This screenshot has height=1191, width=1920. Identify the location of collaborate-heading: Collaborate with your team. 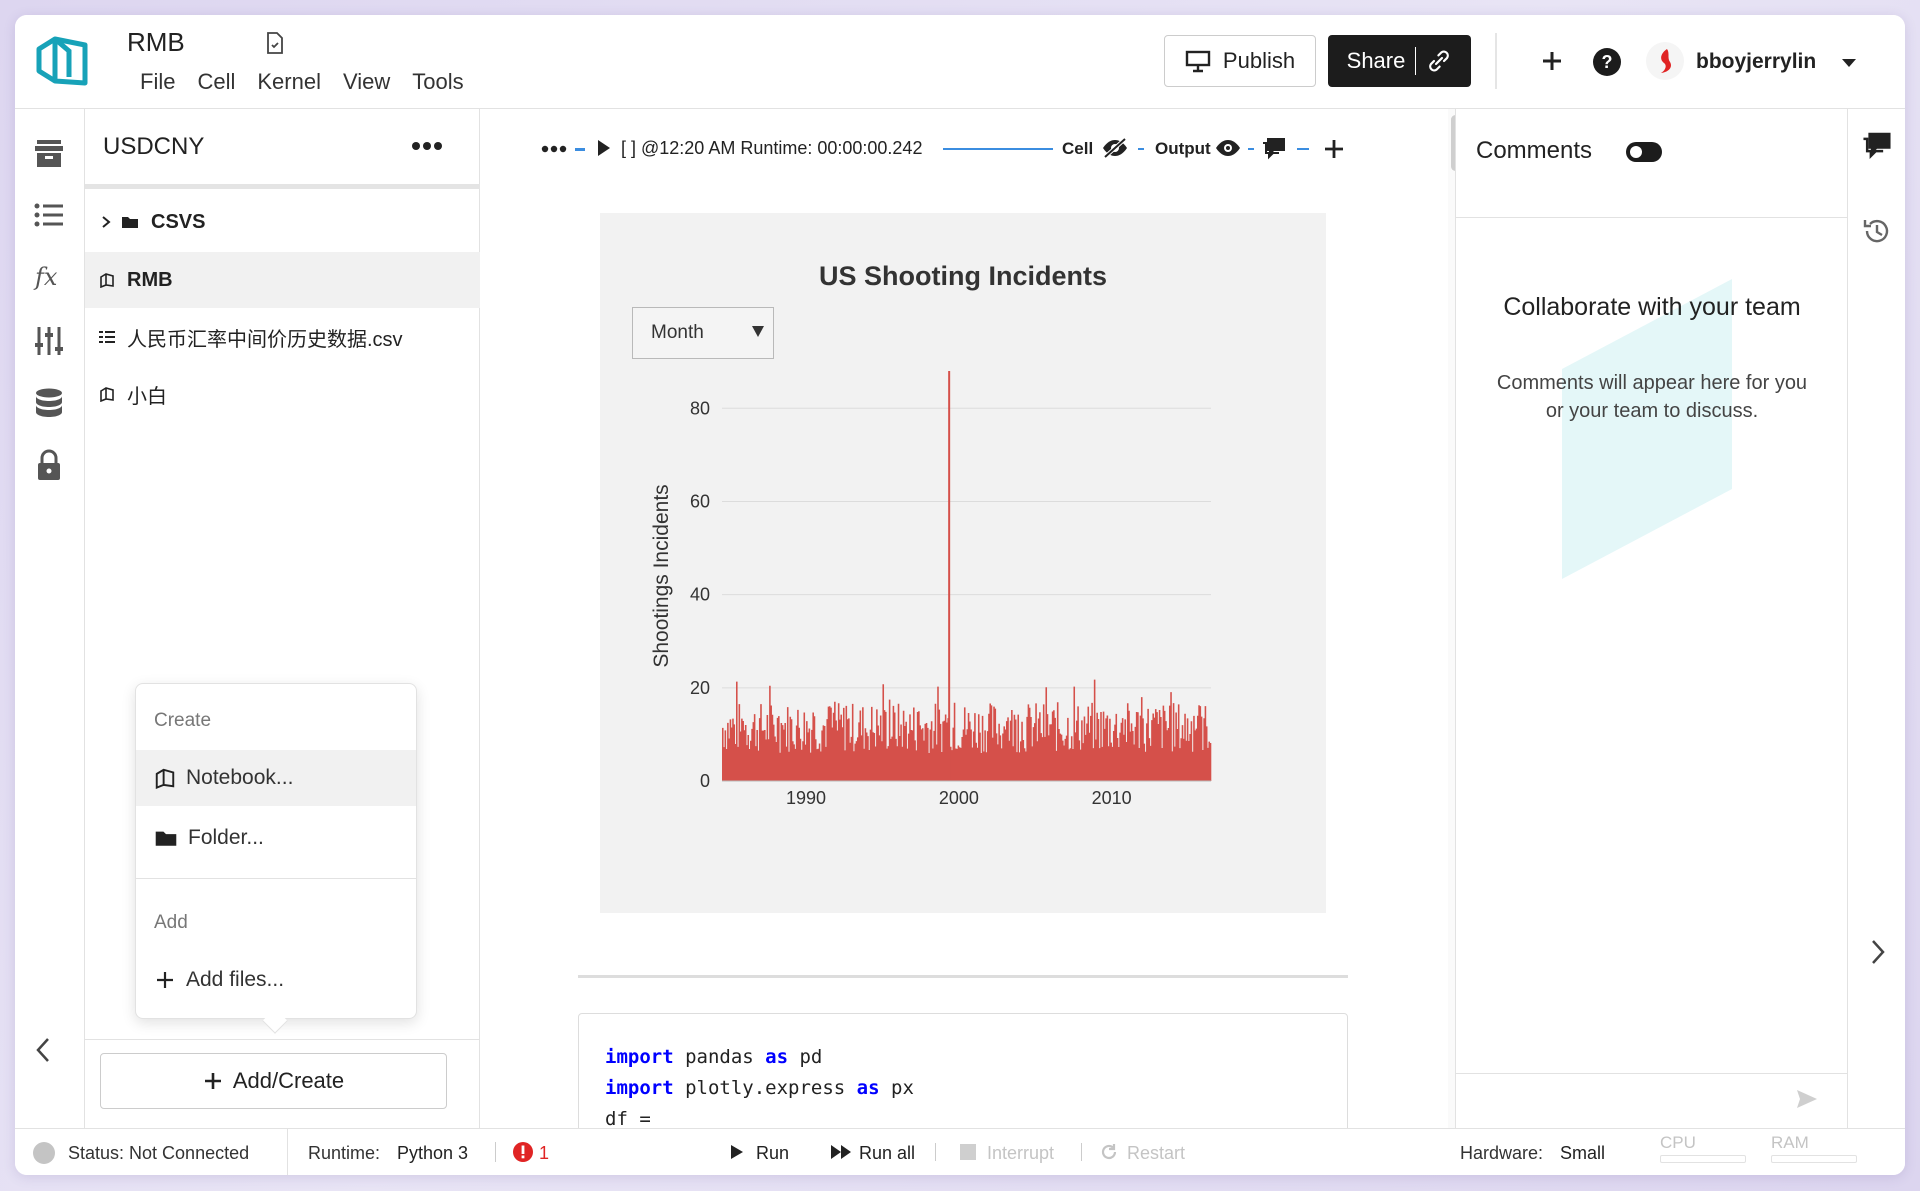
(1652, 307).